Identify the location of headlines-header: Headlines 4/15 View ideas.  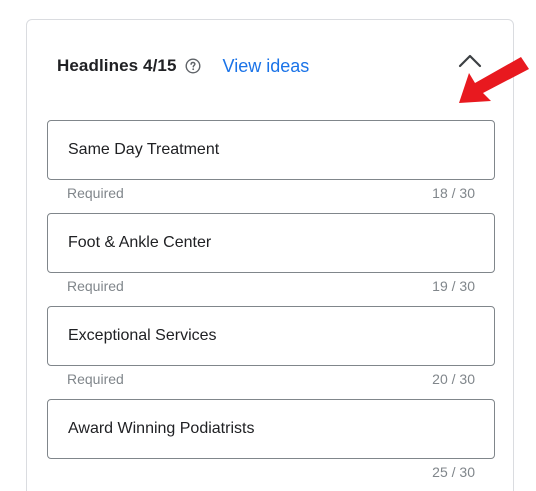
(183, 66).